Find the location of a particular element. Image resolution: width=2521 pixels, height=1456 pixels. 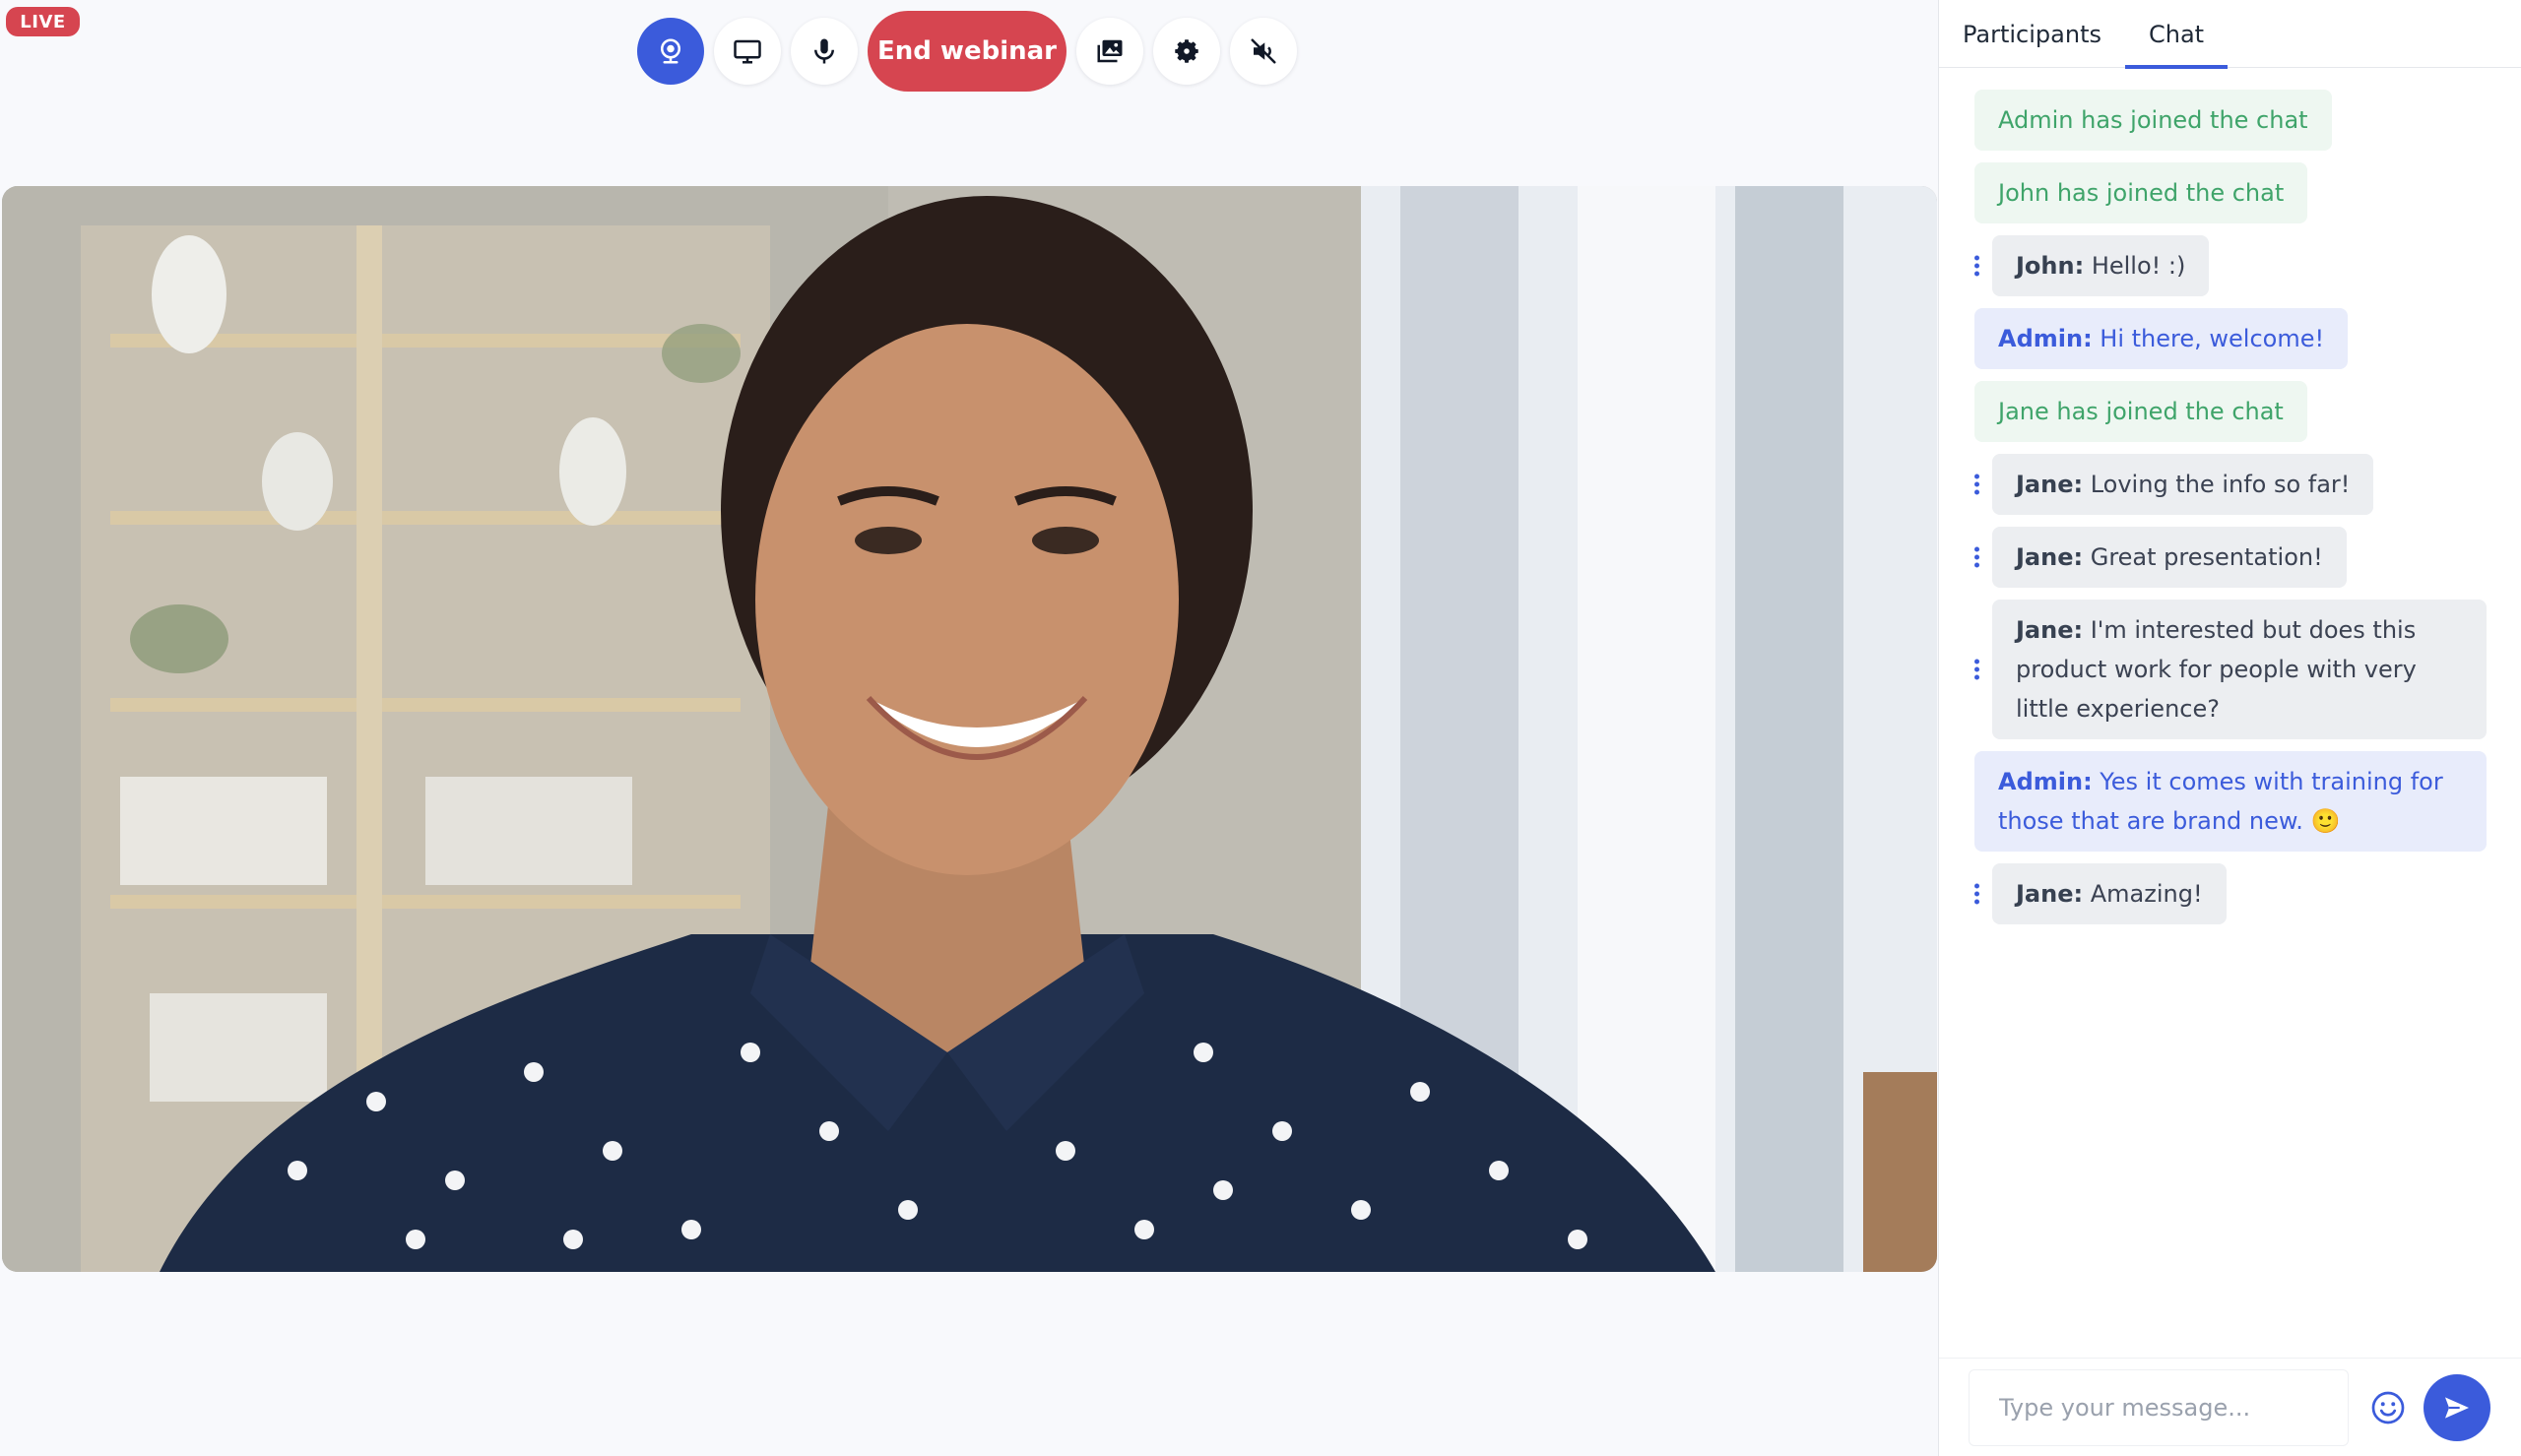

media-library-icon is located at coordinates (1110, 51).